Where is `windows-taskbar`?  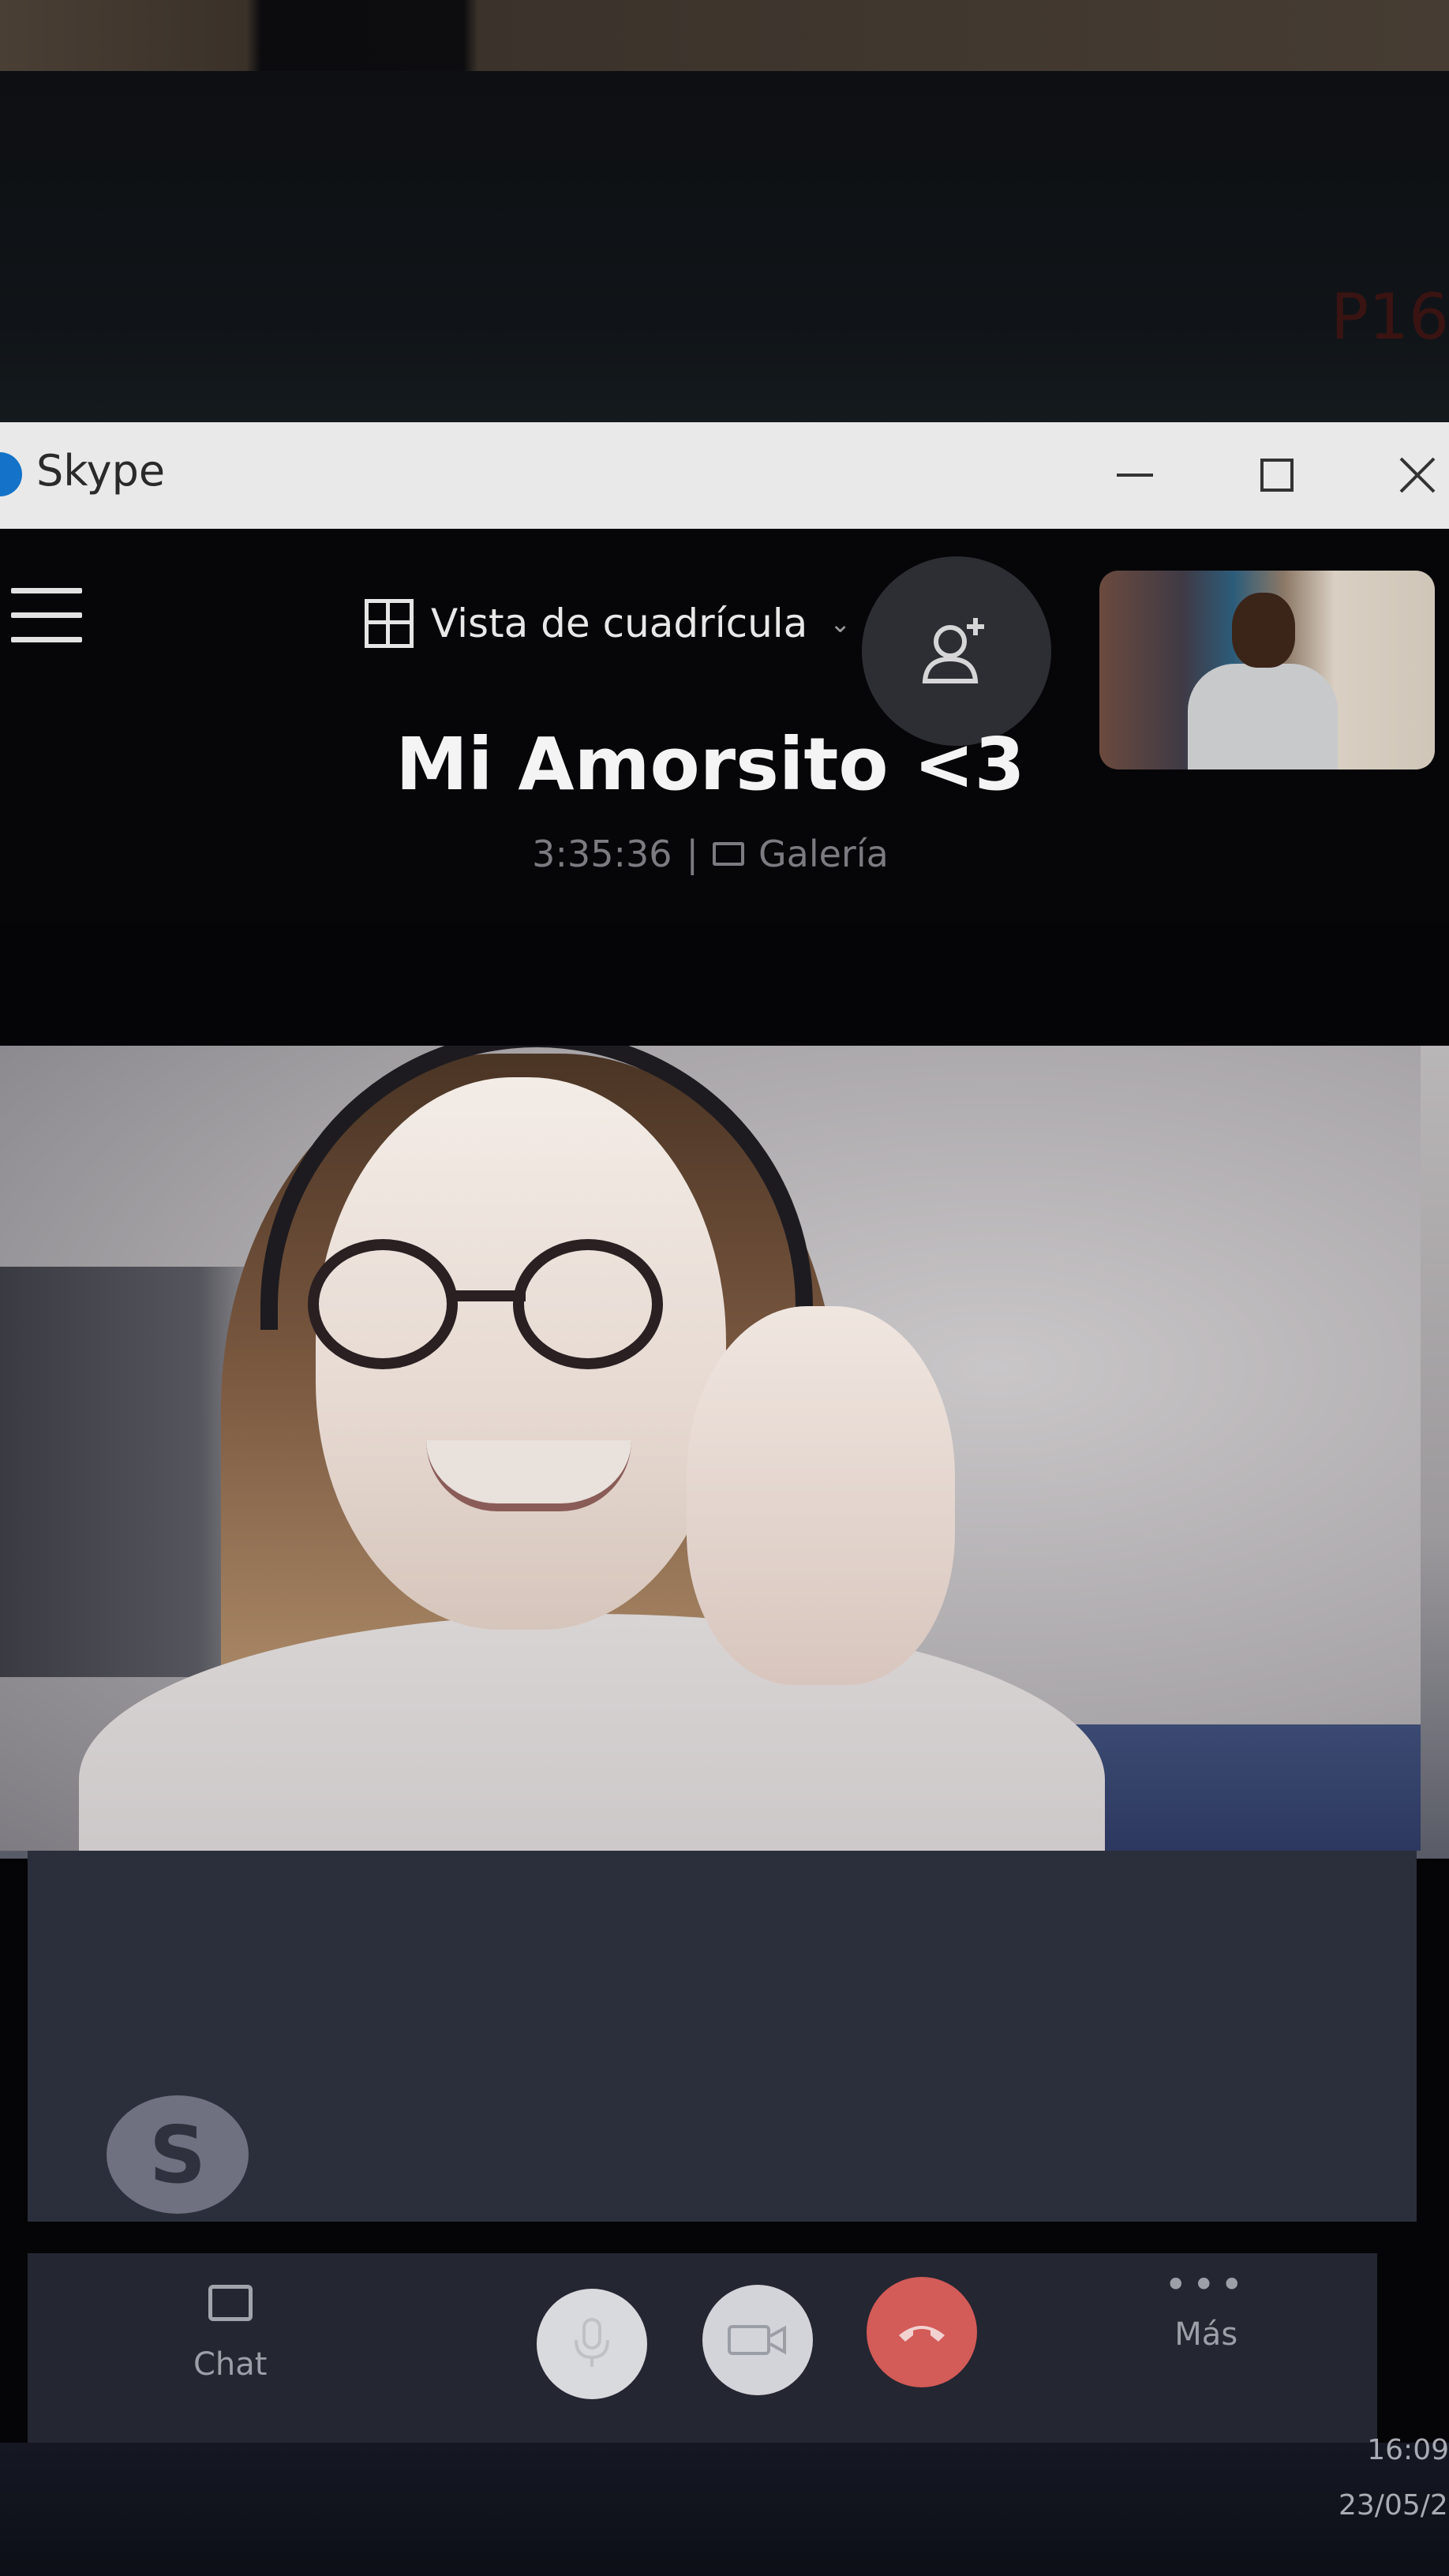
windows-taskbar is located at coordinates (724, 2509).